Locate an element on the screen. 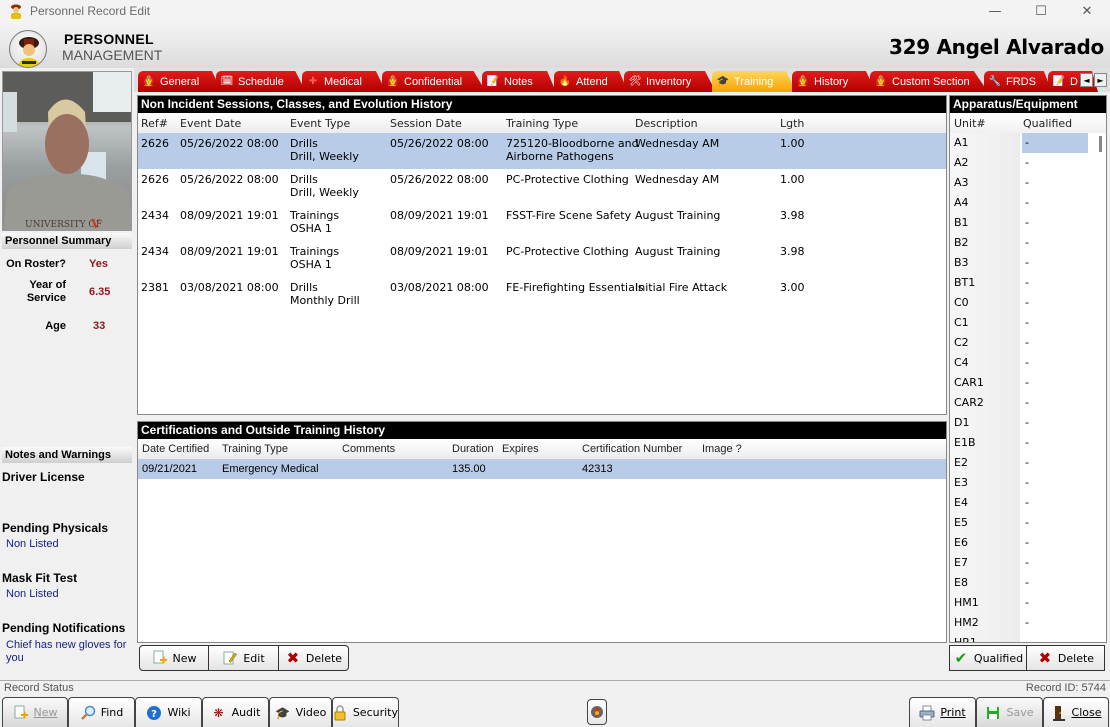  personnel-photo: UNIVERSITY OF V is located at coordinates (67, 151).